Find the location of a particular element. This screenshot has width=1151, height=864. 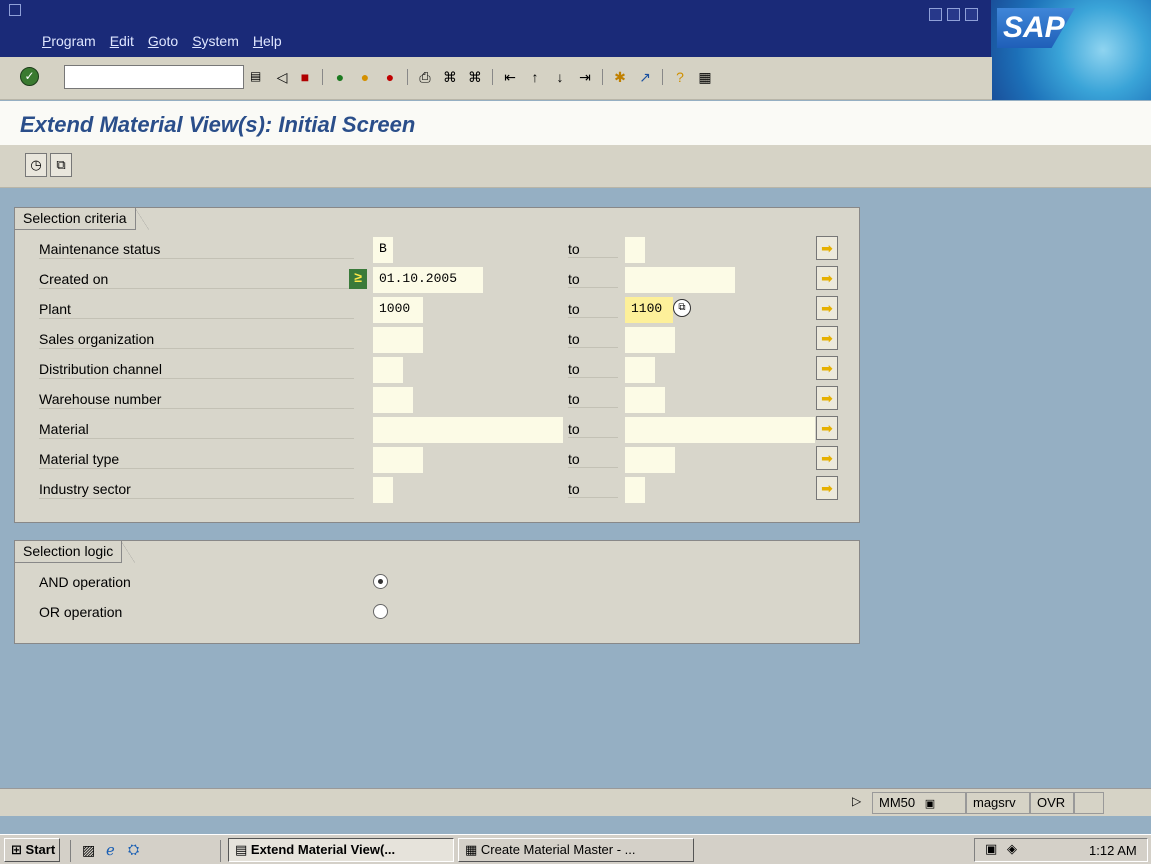

command-history-icon: ▤ is located at coordinates (257, 77).